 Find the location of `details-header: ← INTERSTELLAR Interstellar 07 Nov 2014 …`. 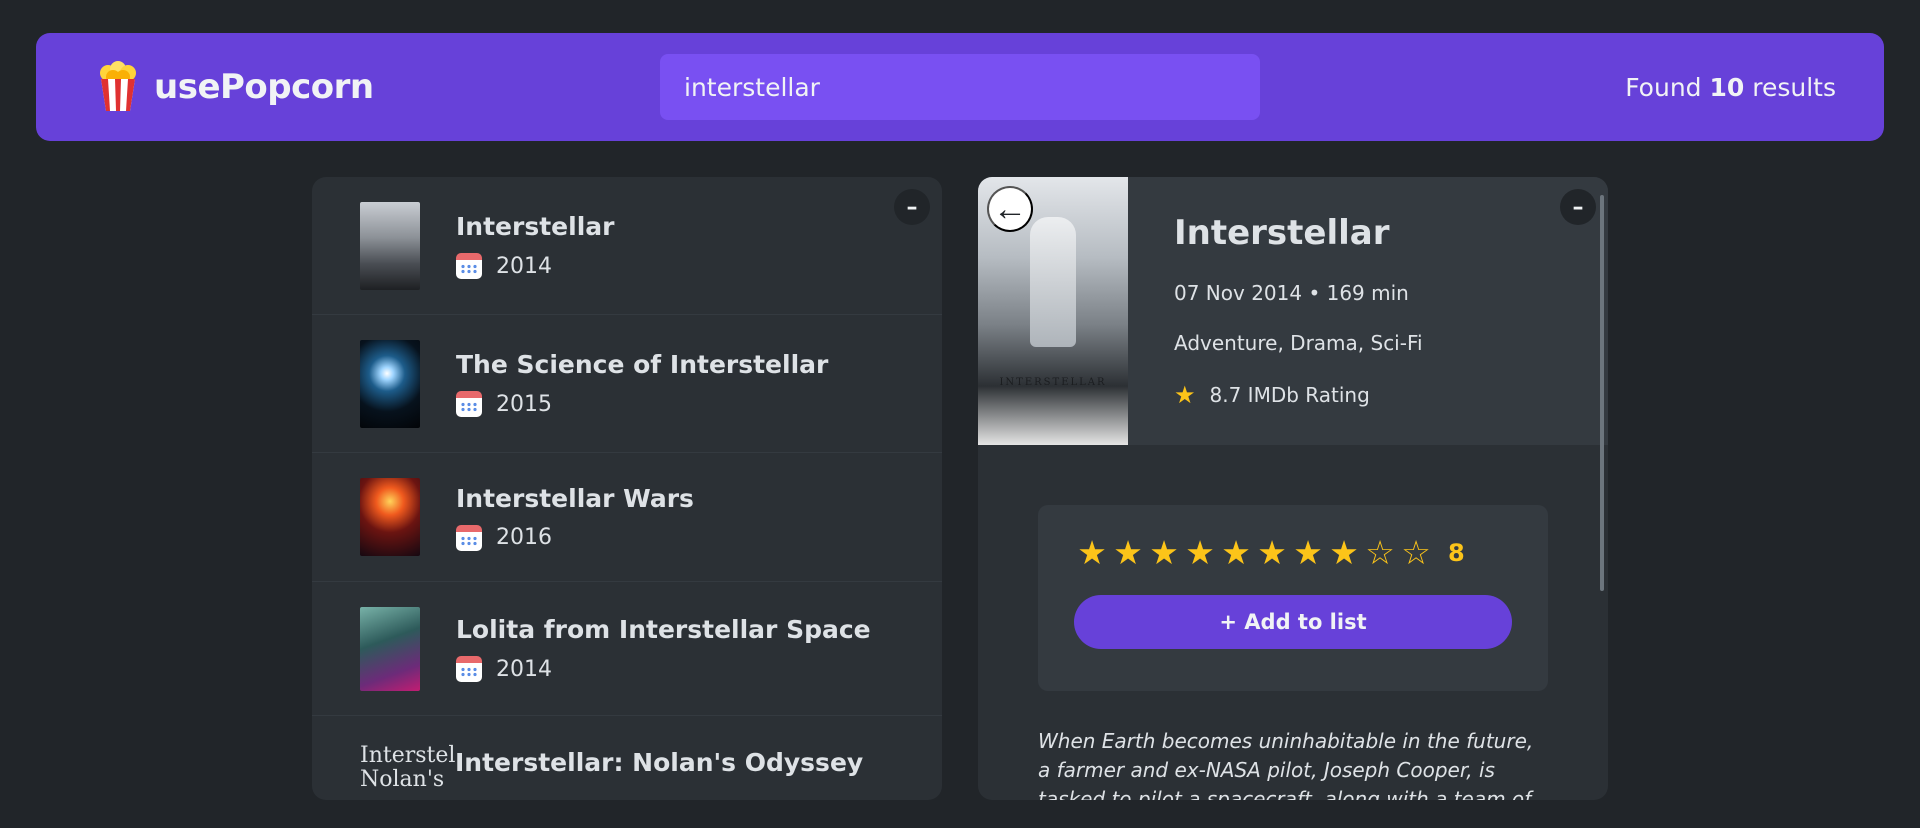

details-header: ← INTERSTELLAR Interstellar 07 Nov 2014 … is located at coordinates (1293, 311).